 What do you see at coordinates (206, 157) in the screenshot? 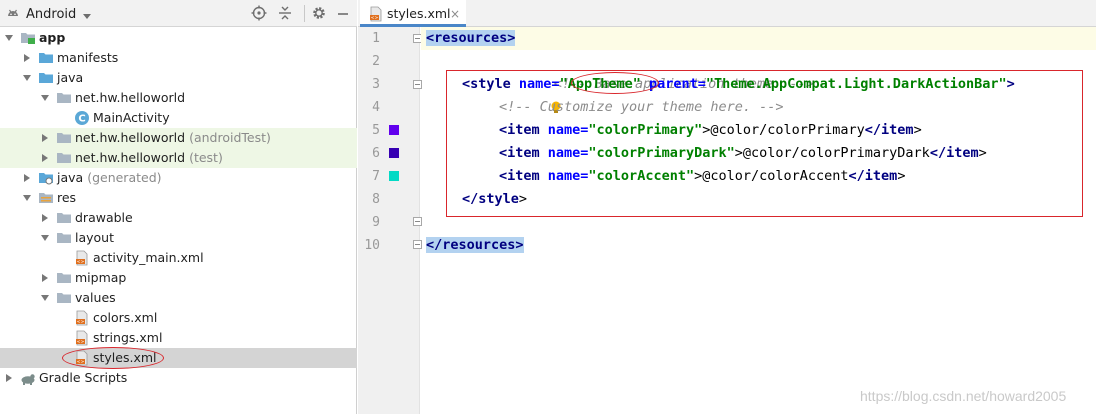
I see `tree-item-suffix: (test)` at bounding box center [206, 157].